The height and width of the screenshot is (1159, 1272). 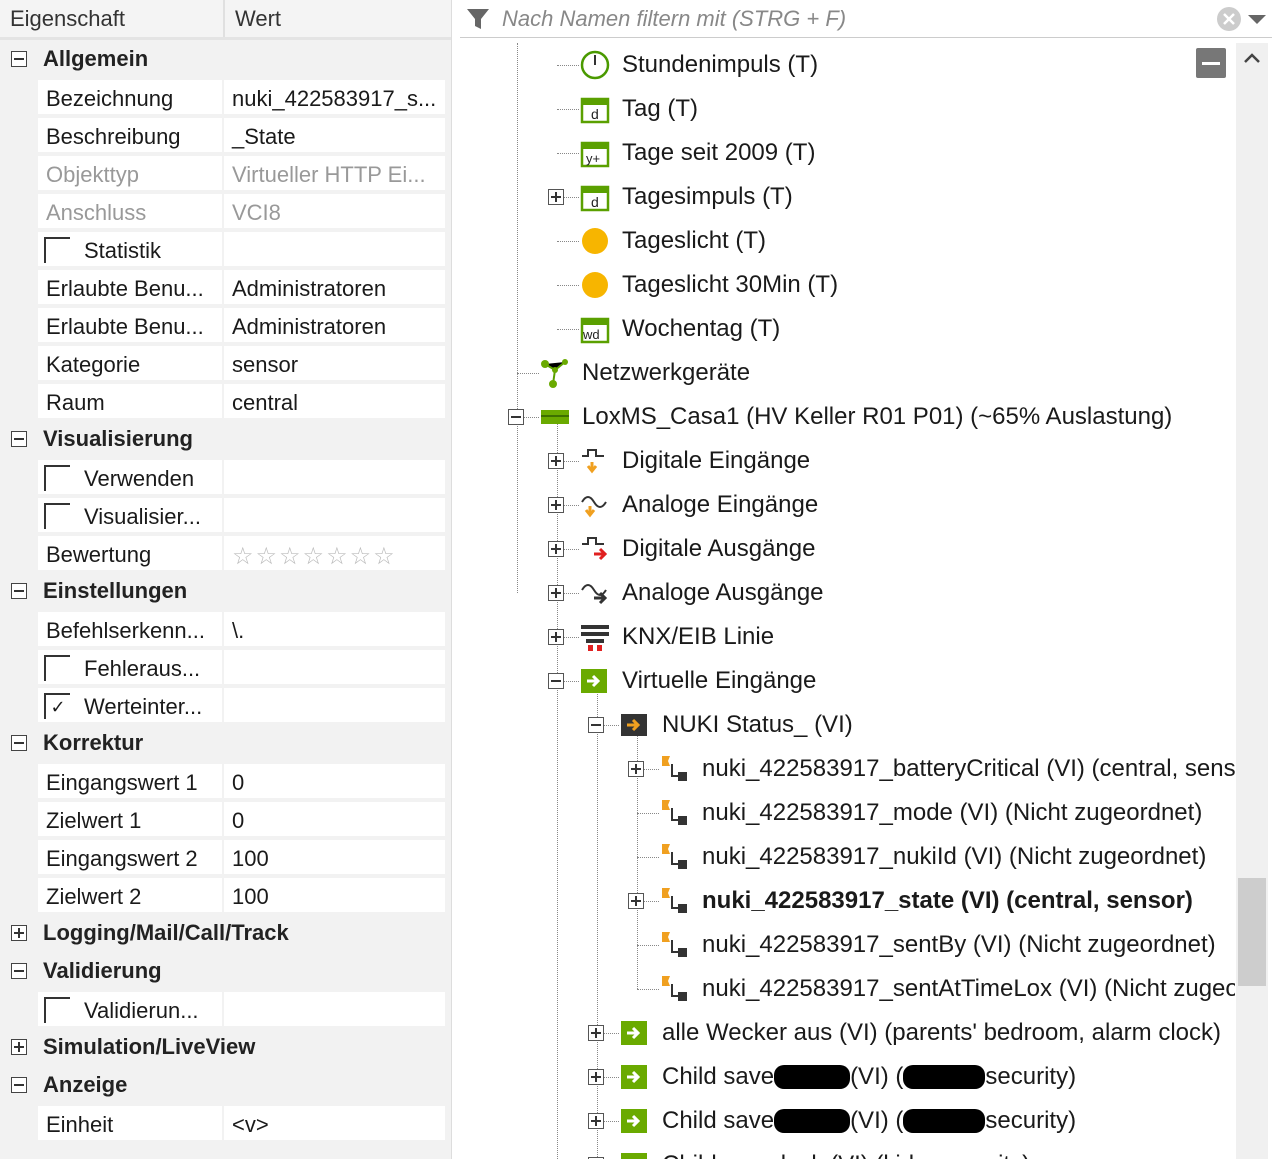 I want to click on category-allgemein: Allgemein, so click(x=225, y=59).